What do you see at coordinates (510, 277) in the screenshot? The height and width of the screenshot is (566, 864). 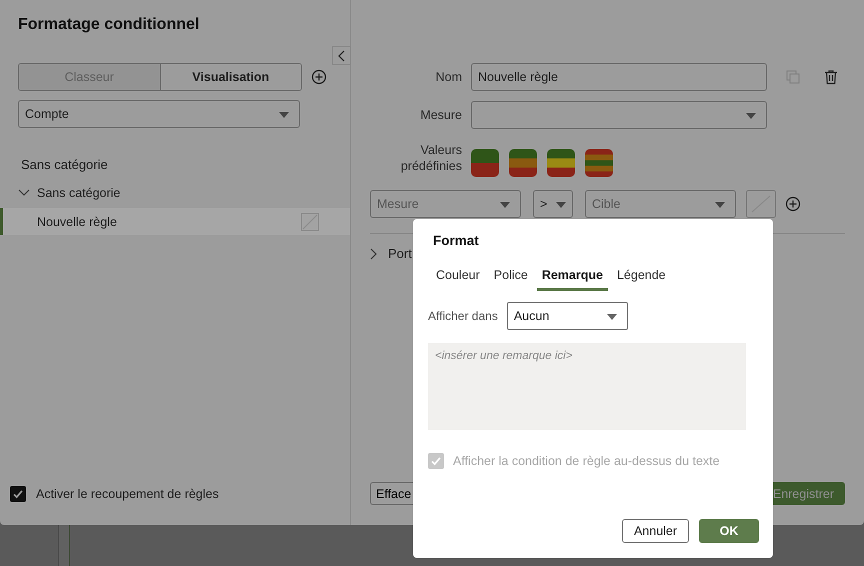 I see `tab: Police` at bounding box center [510, 277].